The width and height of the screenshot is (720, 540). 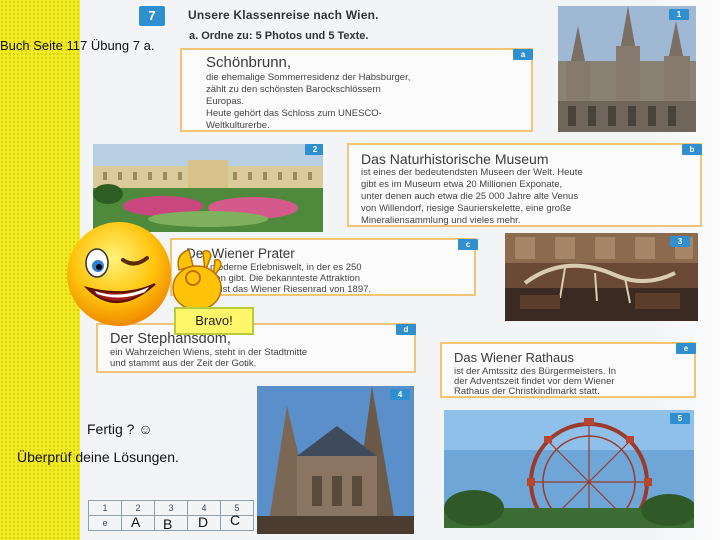 What do you see at coordinates (680, 418) in the screenshot?
I see `photo-number-badge: 5` at bounding box center [680, 418].